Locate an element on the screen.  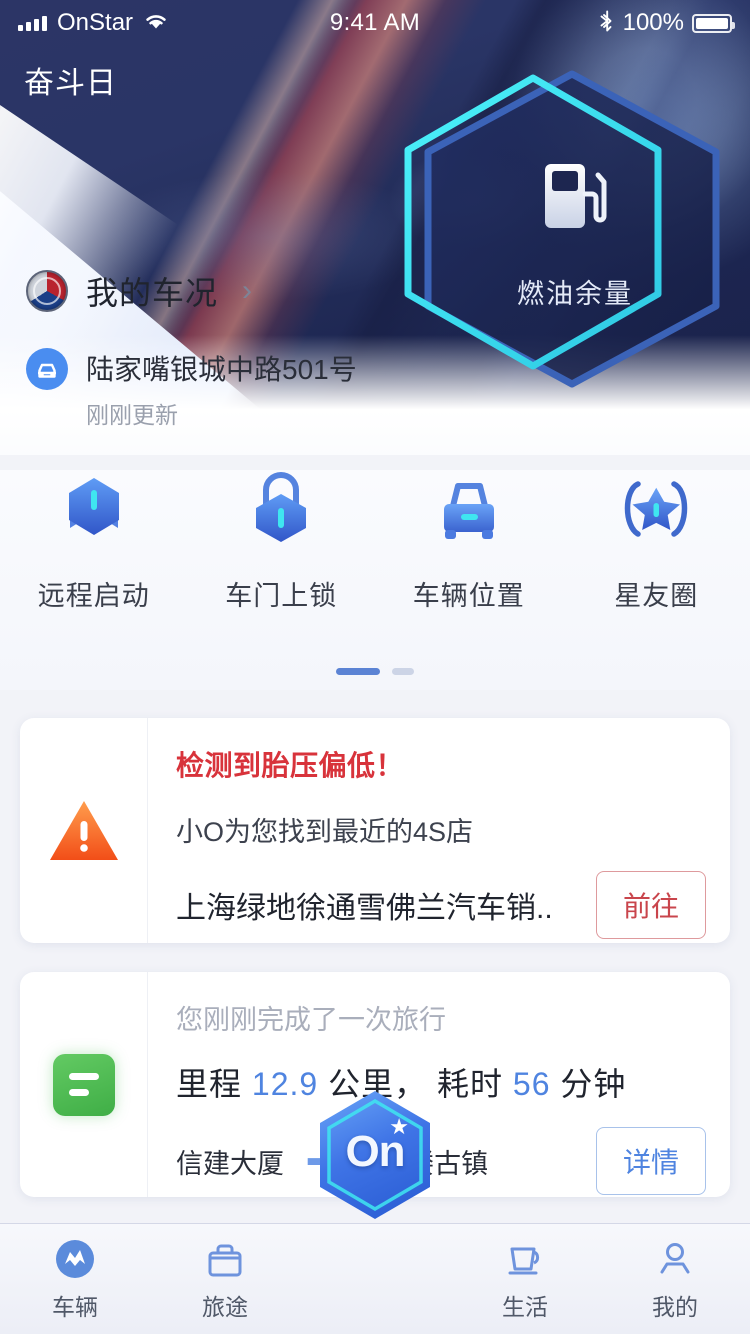
star-icon: ★ is located at coordinates (399, 1126).